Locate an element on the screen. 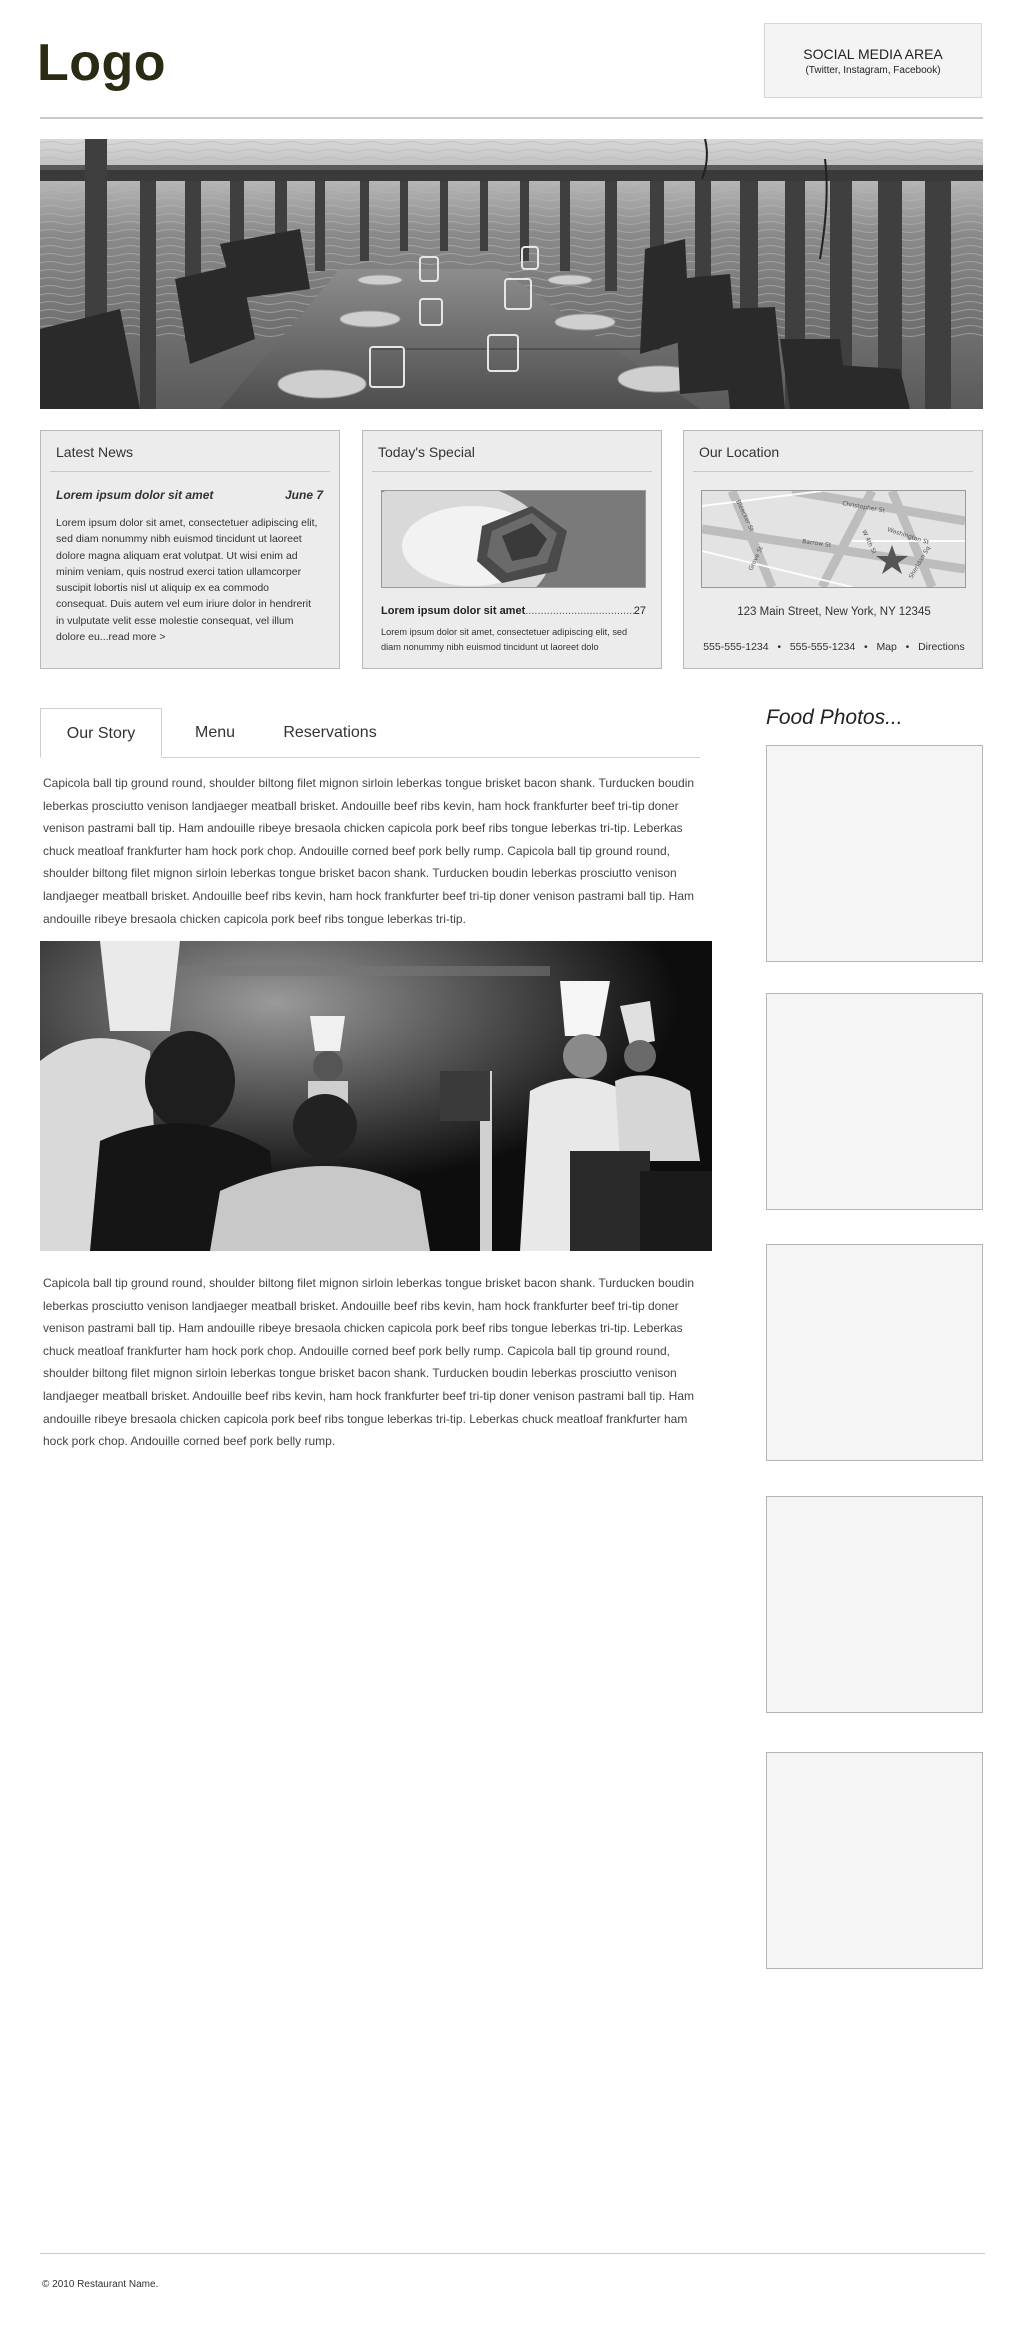 The height and width of the screenshot is (2338, 1020). news-item-date: June 7 is located at coordinates (303, 495).